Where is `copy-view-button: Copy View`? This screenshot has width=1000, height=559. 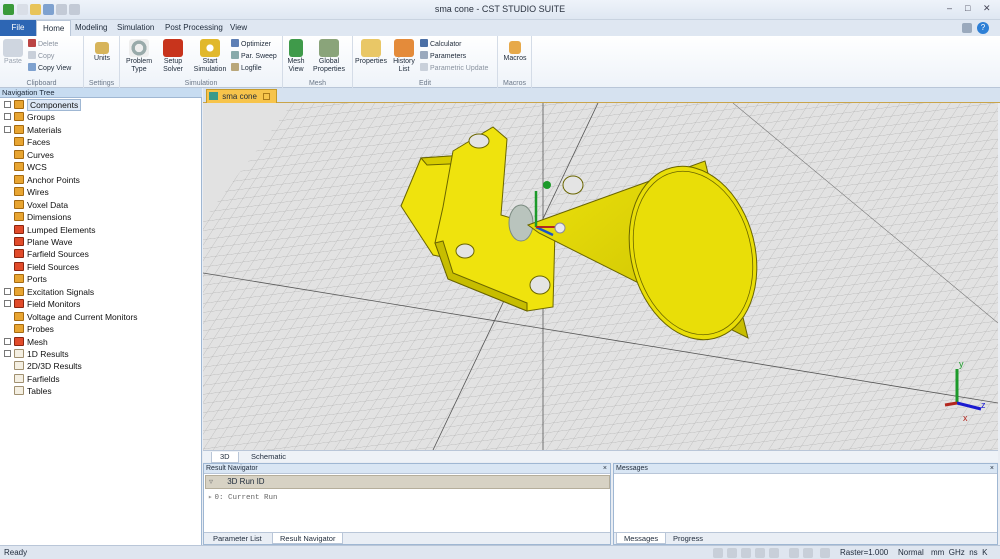 copy-view-button: Copy View is located at coordinates (49, 68).